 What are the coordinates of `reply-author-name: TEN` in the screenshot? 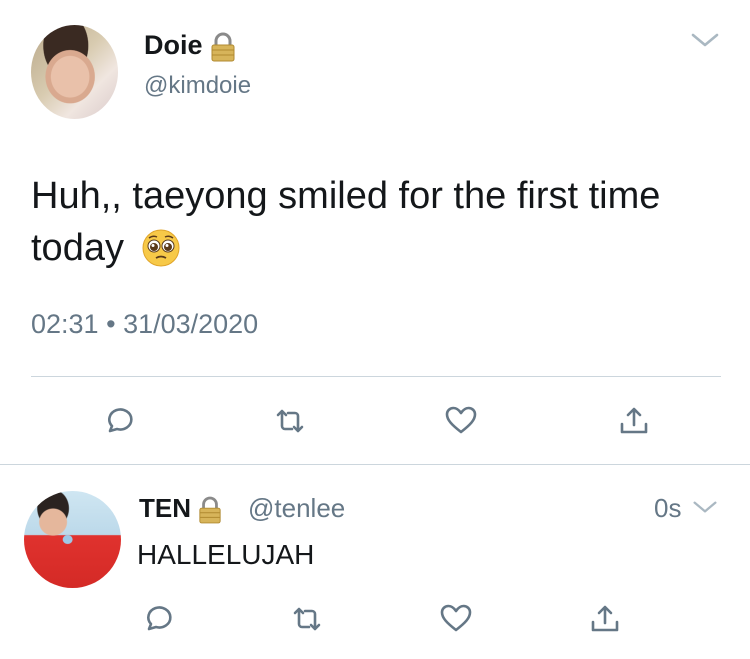 It's located at (180, 508).